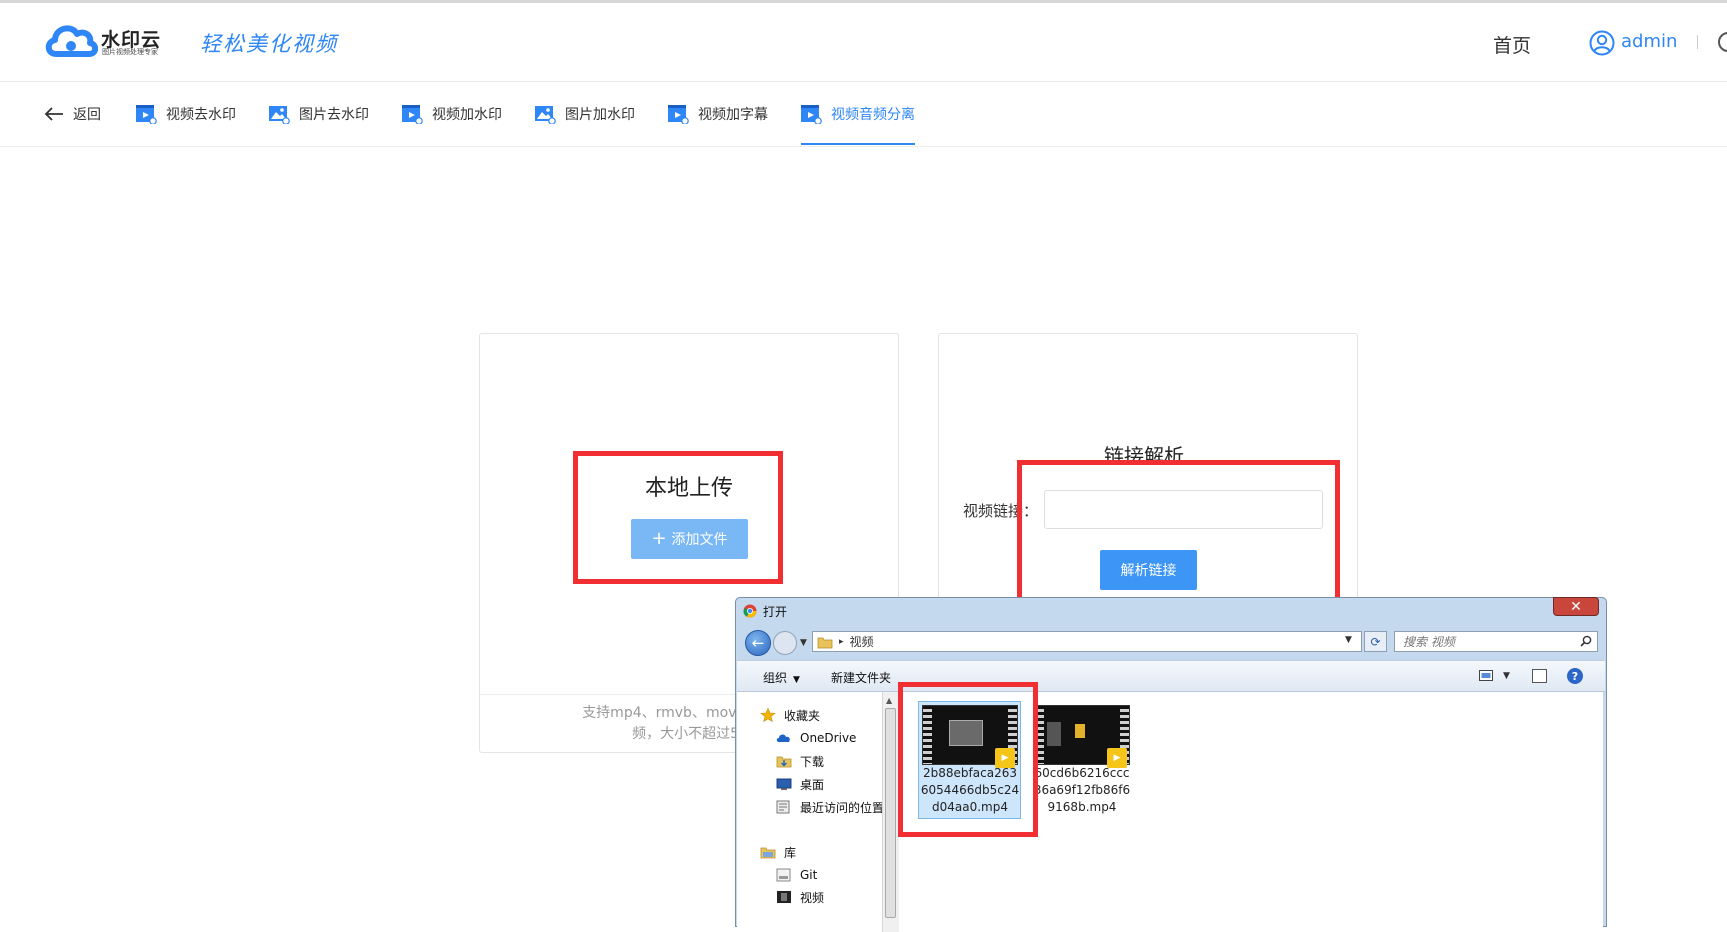 The width and height of the screenshot is (1727, 932). I want to click on tool-image-add-watermark: 图片加水印, so click(584, 114).